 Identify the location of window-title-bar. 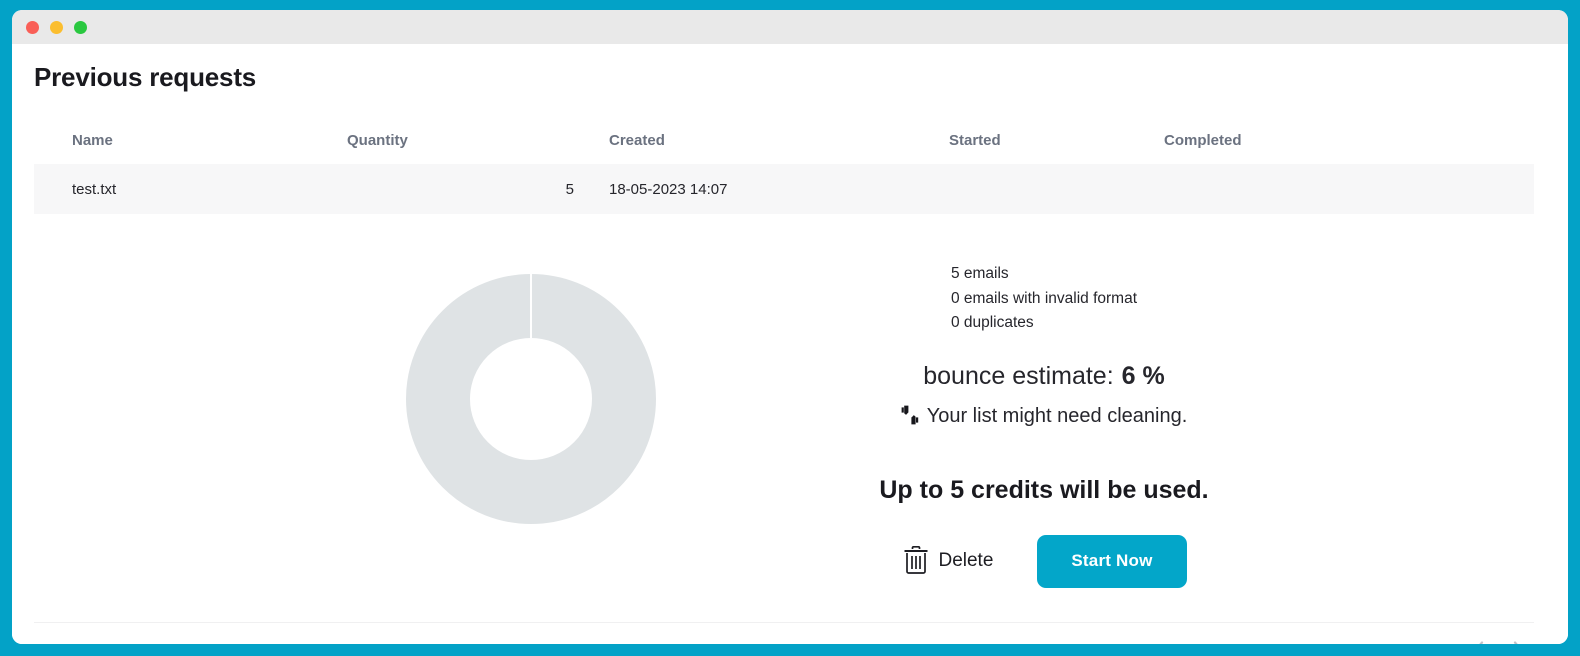
(790, 27).